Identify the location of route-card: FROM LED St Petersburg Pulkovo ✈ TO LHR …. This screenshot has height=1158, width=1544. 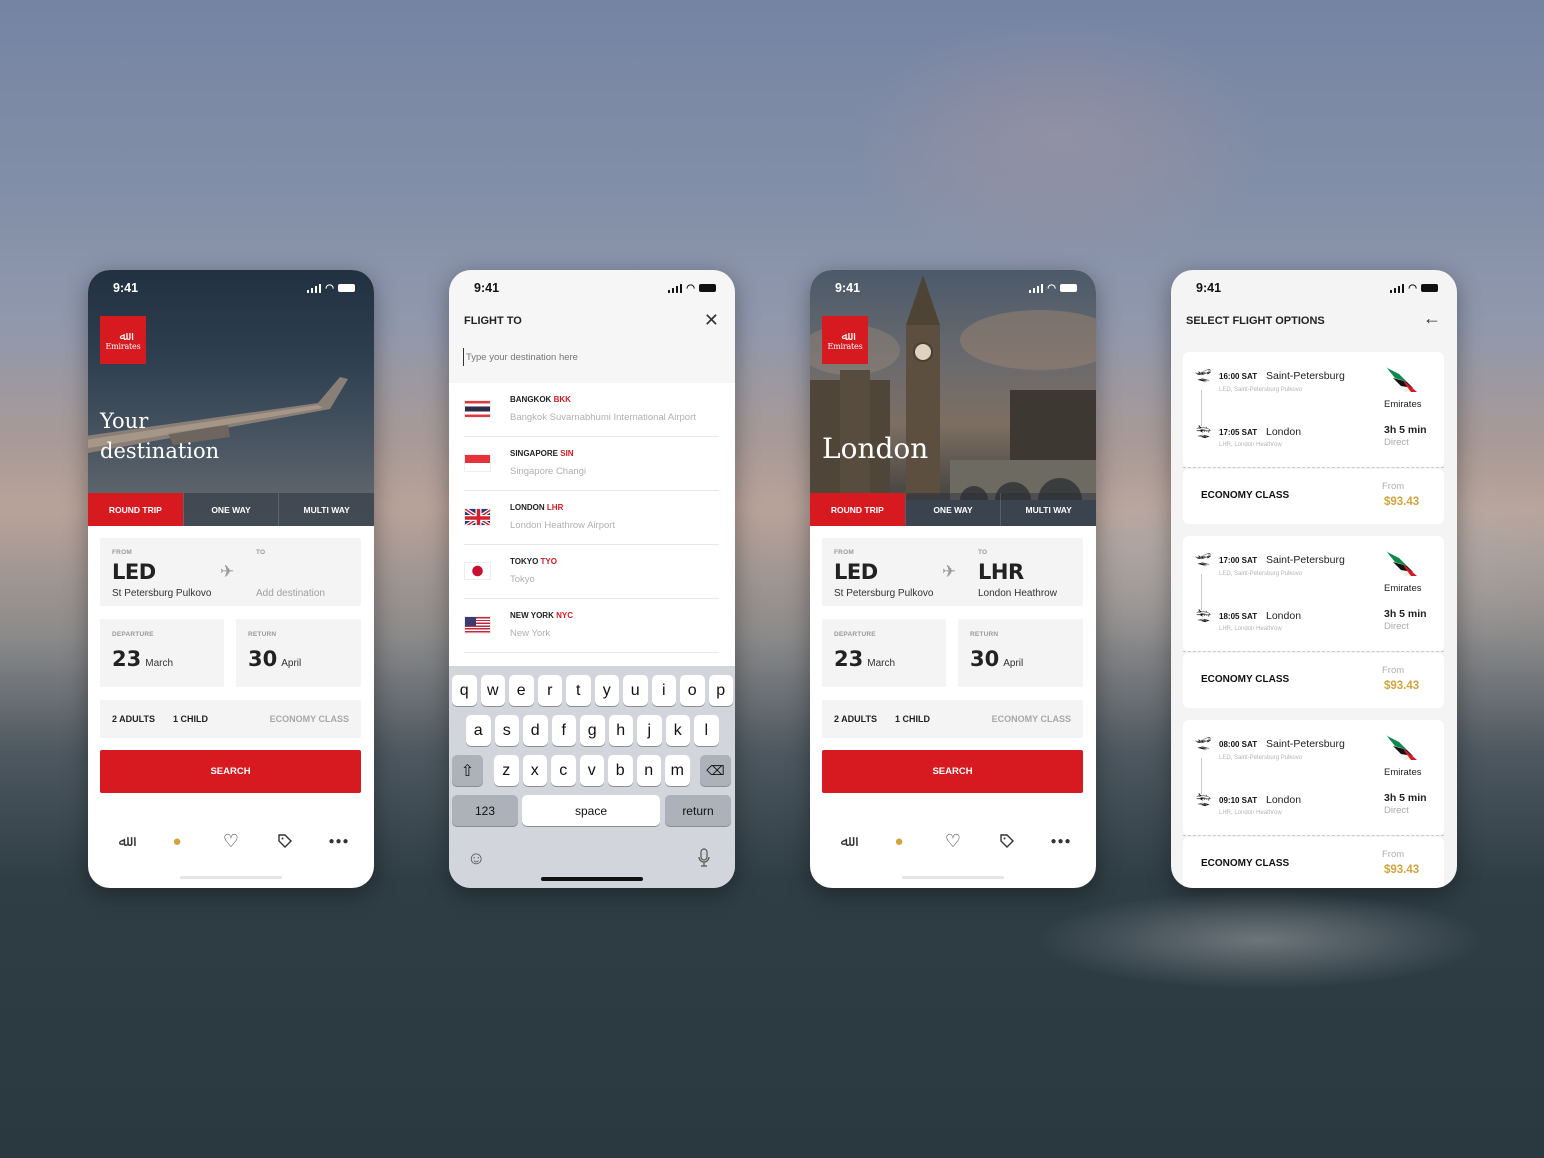
(952, 572).